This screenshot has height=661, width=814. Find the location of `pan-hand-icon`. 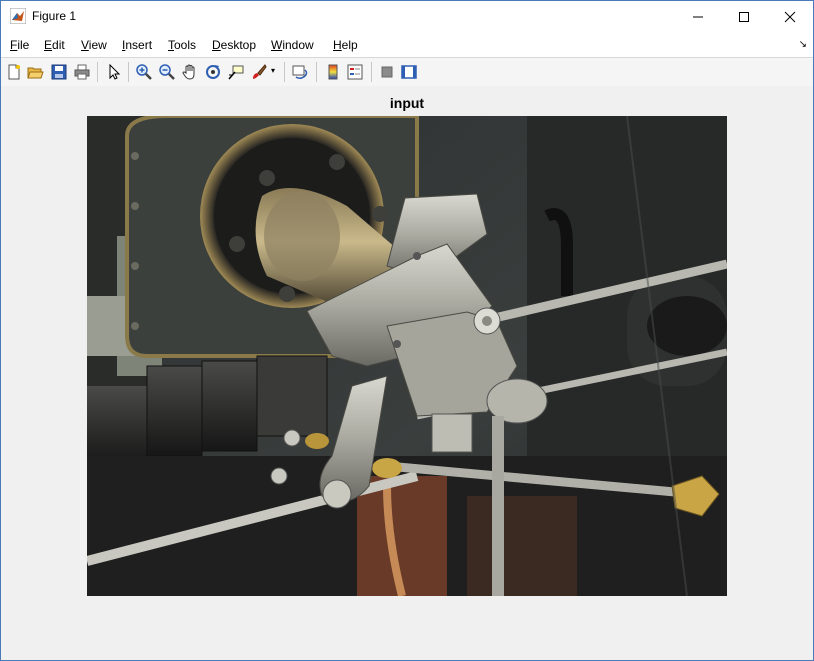

pan-hand-icon is located at coordinates (190, 72).